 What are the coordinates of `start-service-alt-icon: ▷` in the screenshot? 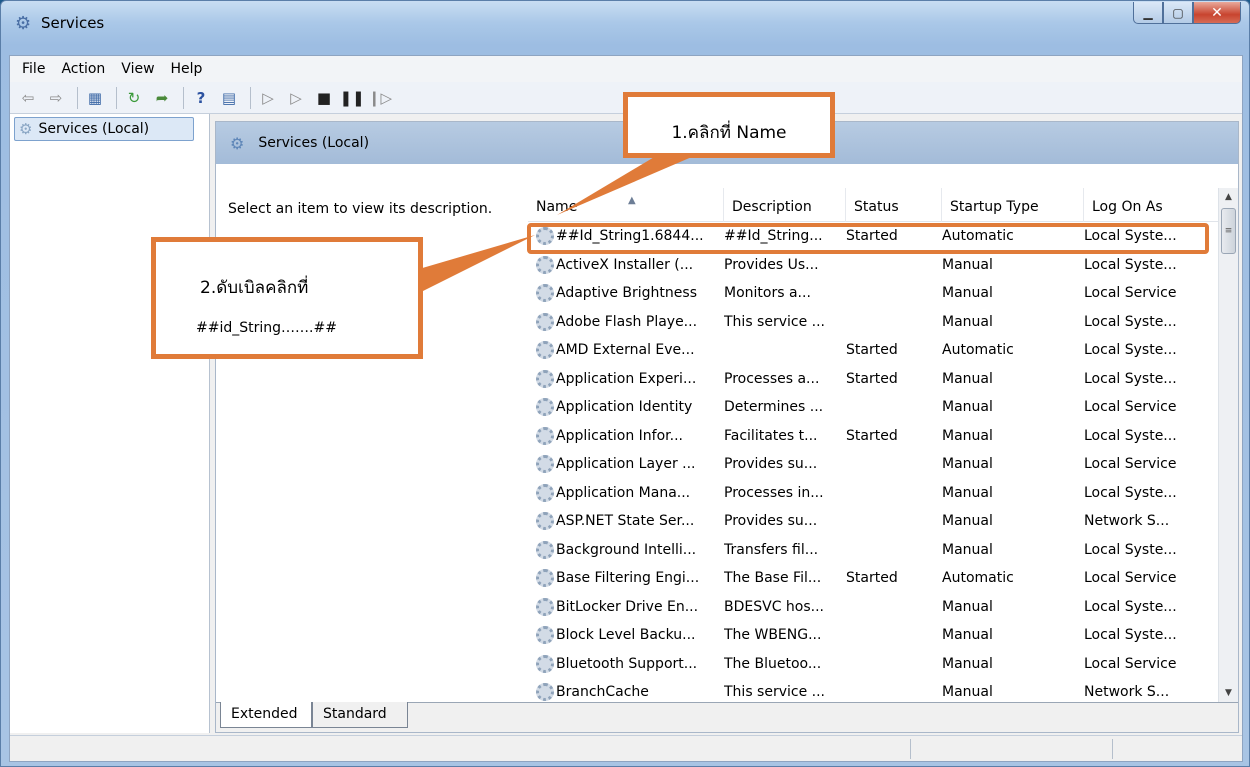 It's located at (296, 98).